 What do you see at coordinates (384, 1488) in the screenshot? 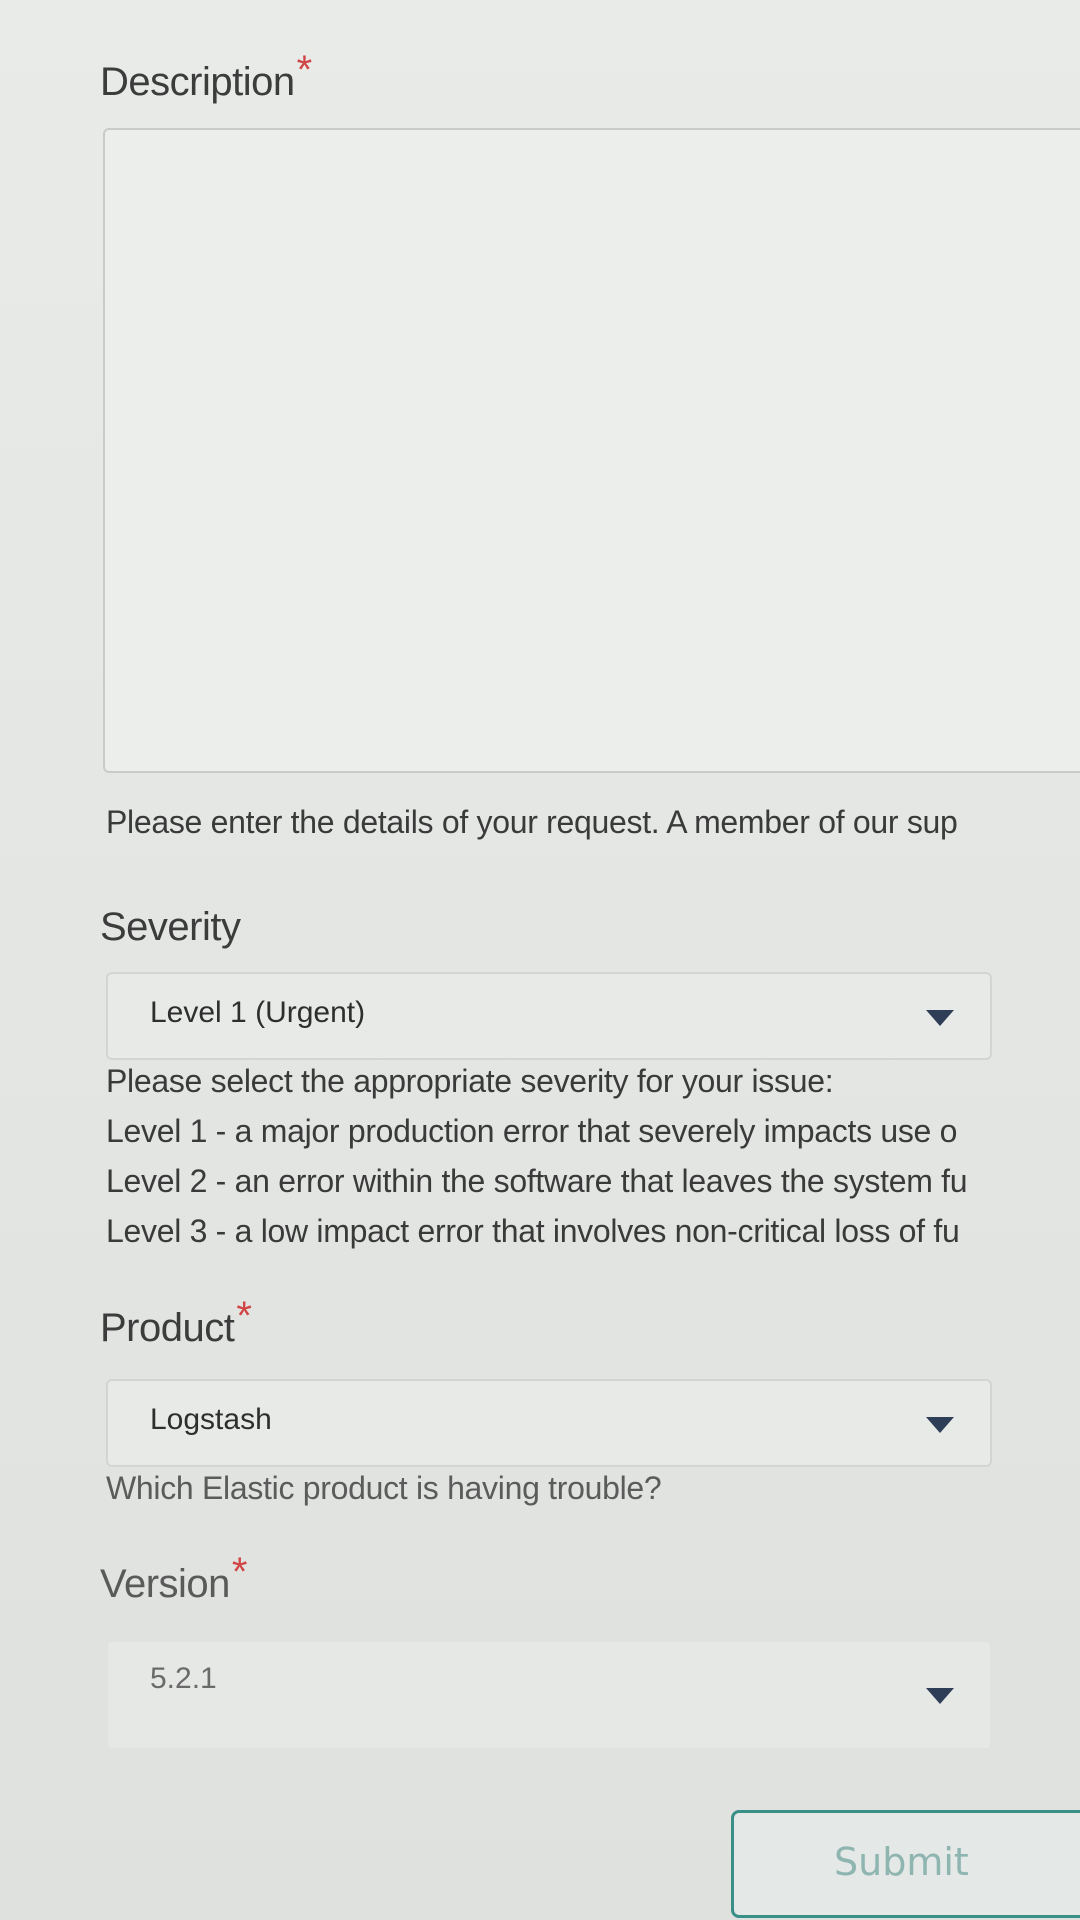
I see `product-help-text: Which Elastic product is having trouble?` at bounding box center [384, 1488].